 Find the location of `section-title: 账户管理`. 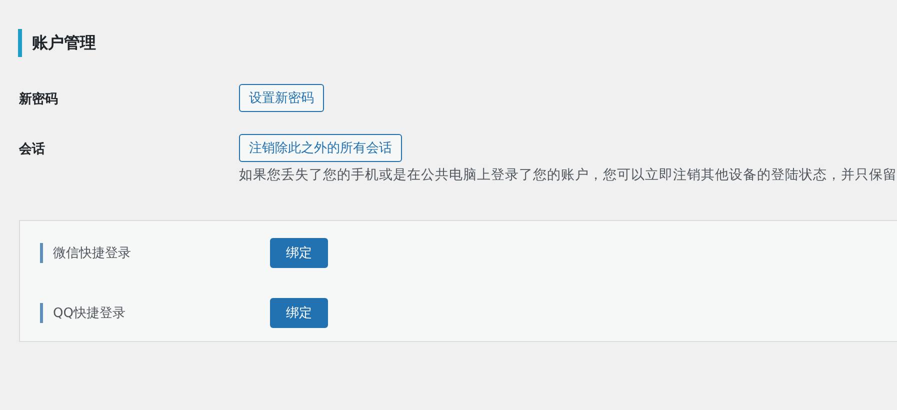

section-title: 账户管理 is located at coordinates (57, 43).